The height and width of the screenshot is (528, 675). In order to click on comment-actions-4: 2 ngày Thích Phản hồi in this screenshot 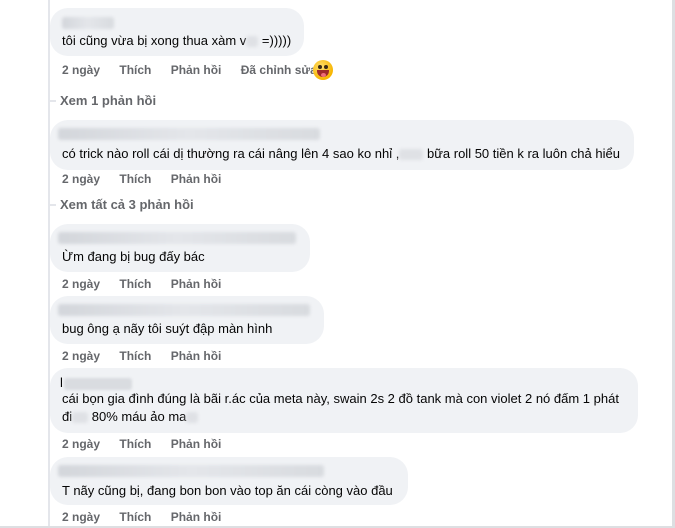, I will do `click(149, 356)`.